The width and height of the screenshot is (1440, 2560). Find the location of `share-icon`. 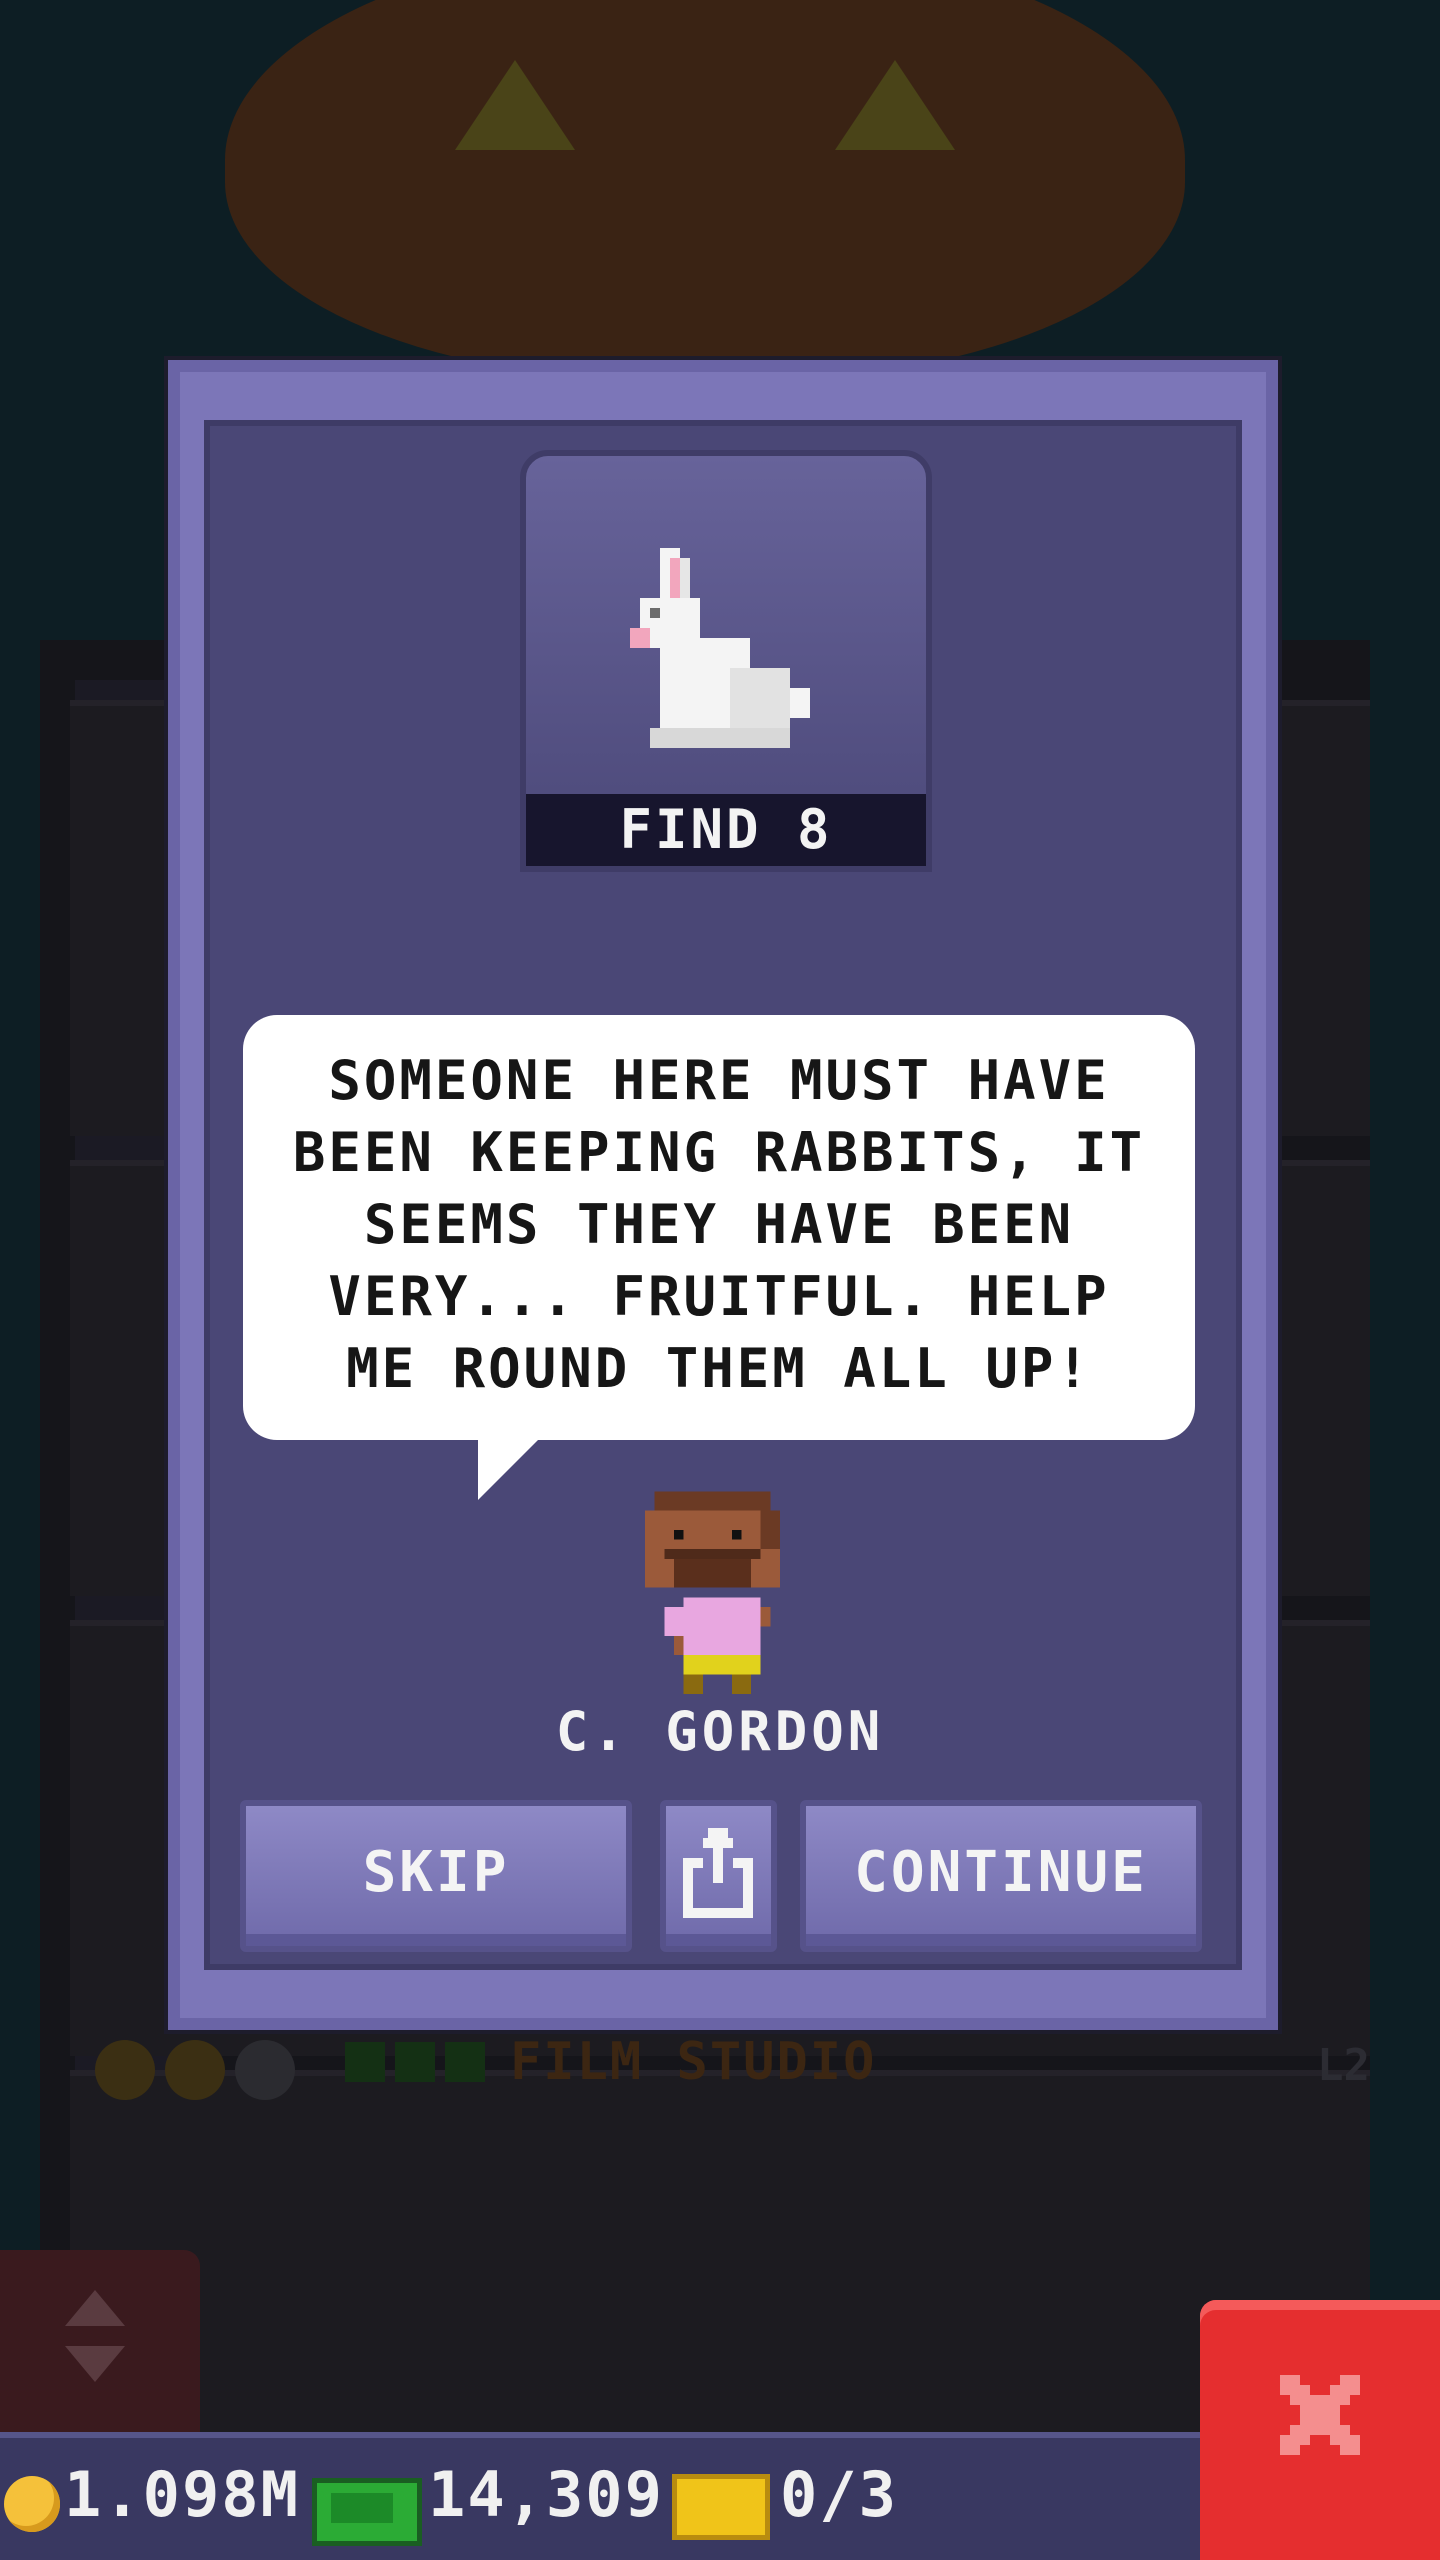

share-icon is located at coordinates (718, 1873).